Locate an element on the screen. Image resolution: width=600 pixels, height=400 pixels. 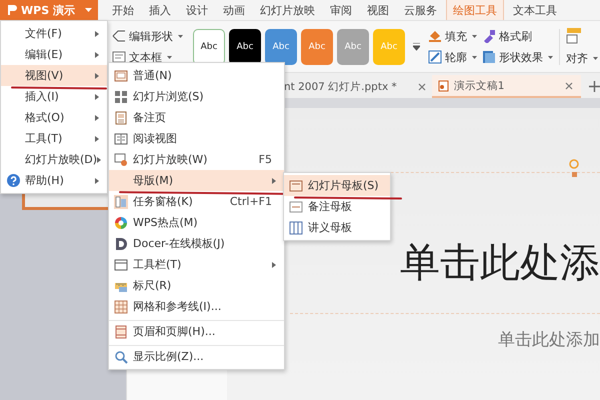
format-tool-button: 形状效果 is located at coordinates (517, 57).